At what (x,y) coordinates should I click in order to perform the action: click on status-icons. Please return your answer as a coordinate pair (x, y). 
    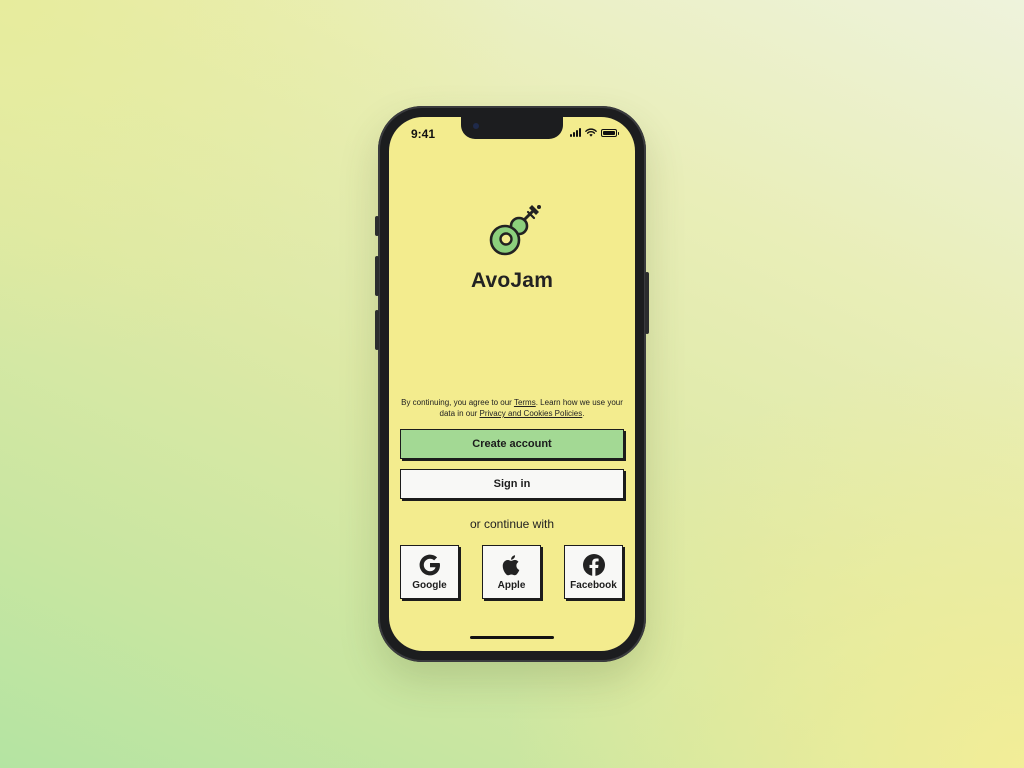
    Looking at the image, I should click on (594, 132).